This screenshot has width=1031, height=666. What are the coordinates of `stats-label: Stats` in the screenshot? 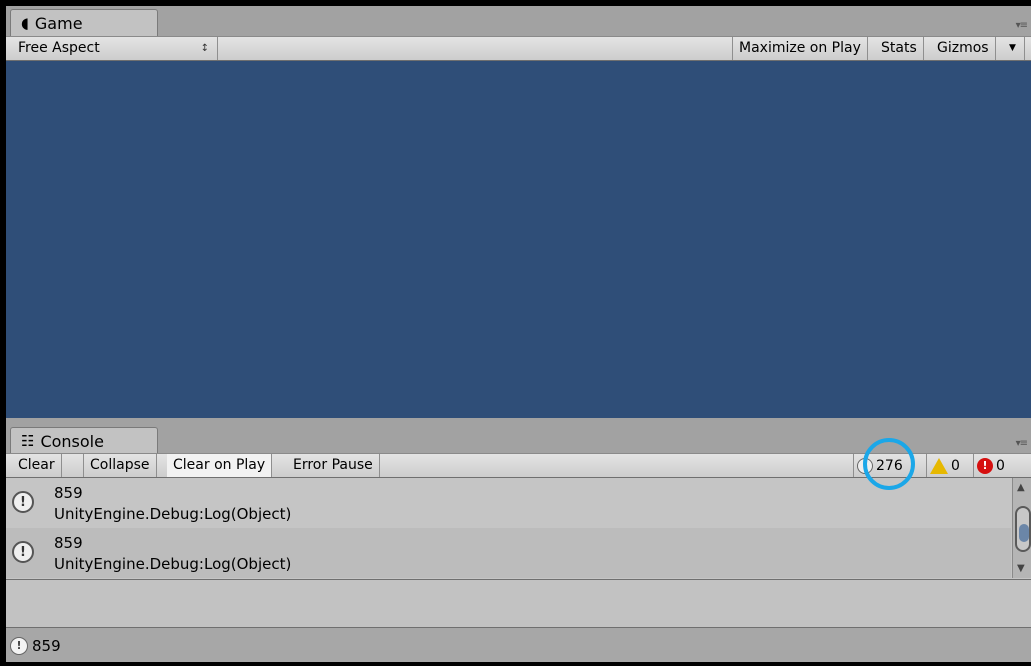 It's located at (899, 48).